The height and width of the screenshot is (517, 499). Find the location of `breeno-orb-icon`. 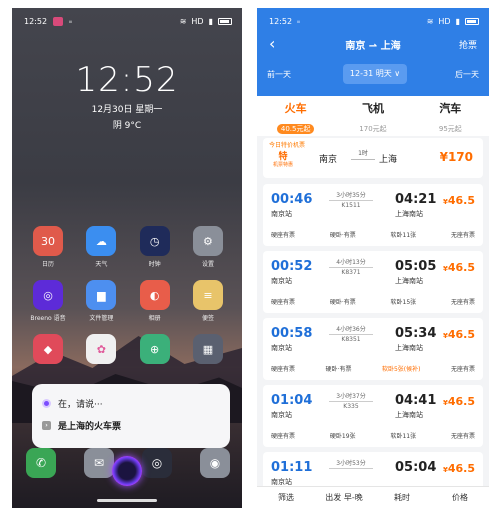

breeno-orb-icon is located at coordinates (127, 471).